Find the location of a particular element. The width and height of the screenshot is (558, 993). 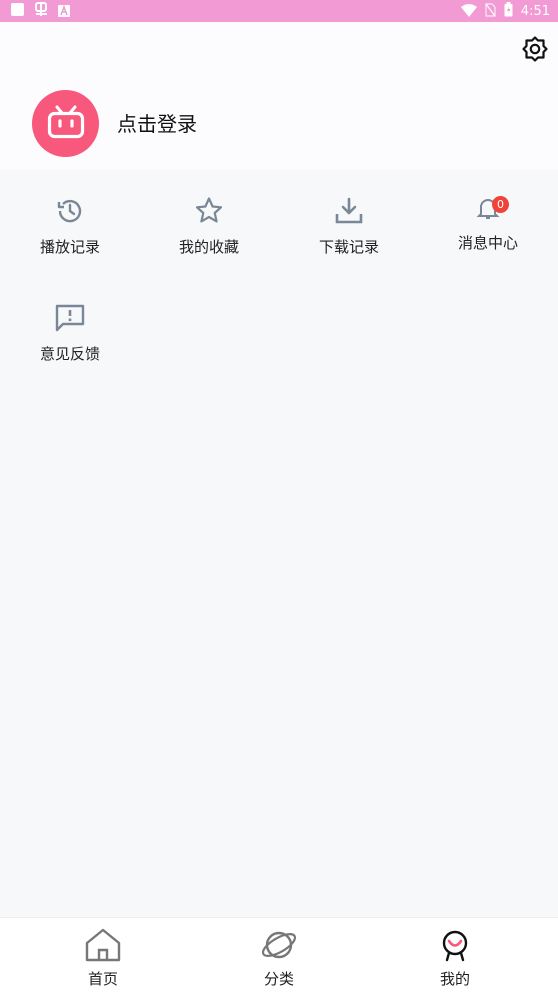

menu-label: 我的收藏 is located at coordinates (208, 247).